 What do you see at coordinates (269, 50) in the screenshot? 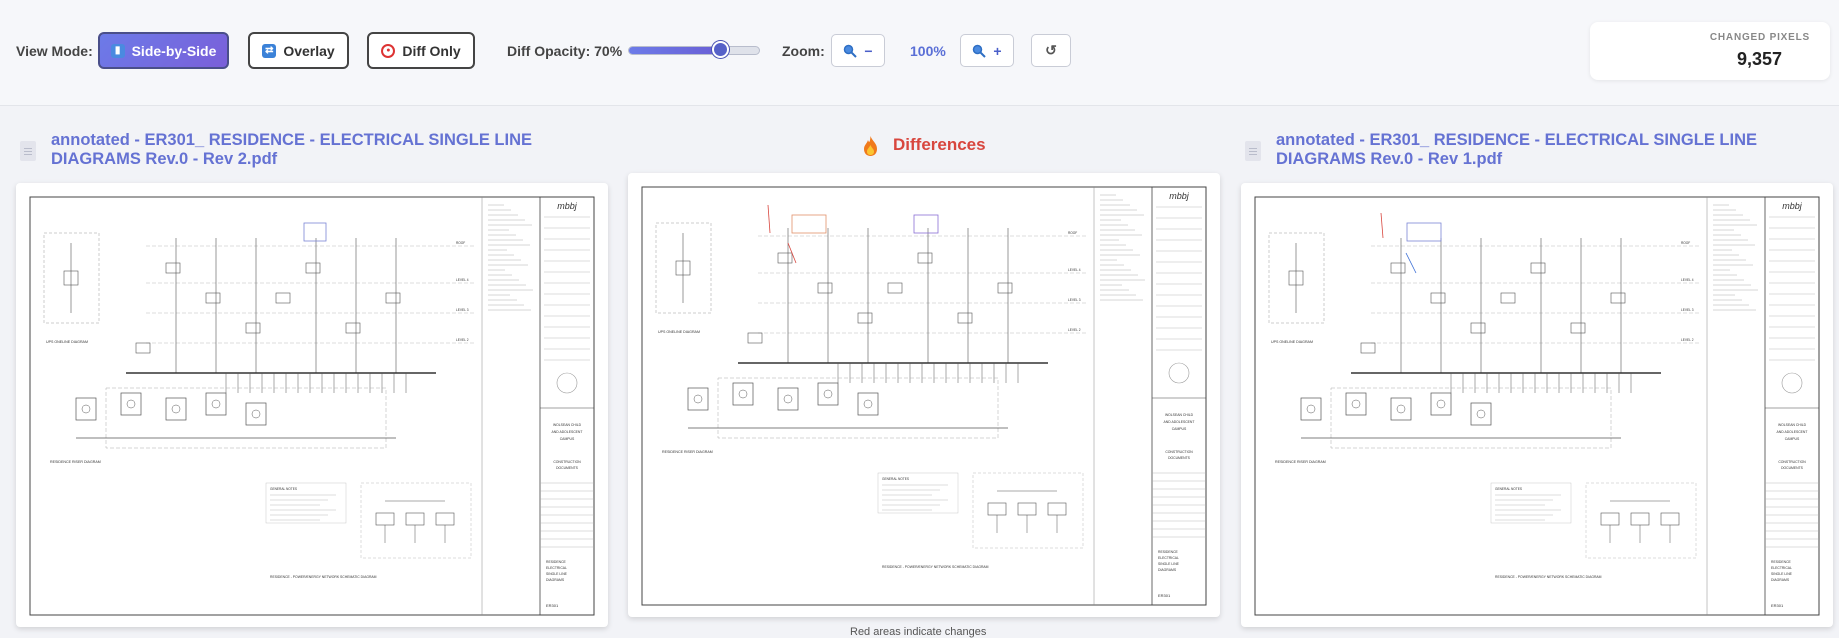
I see `shuffle-icon: ⇄` at bounding box center [269, 50].